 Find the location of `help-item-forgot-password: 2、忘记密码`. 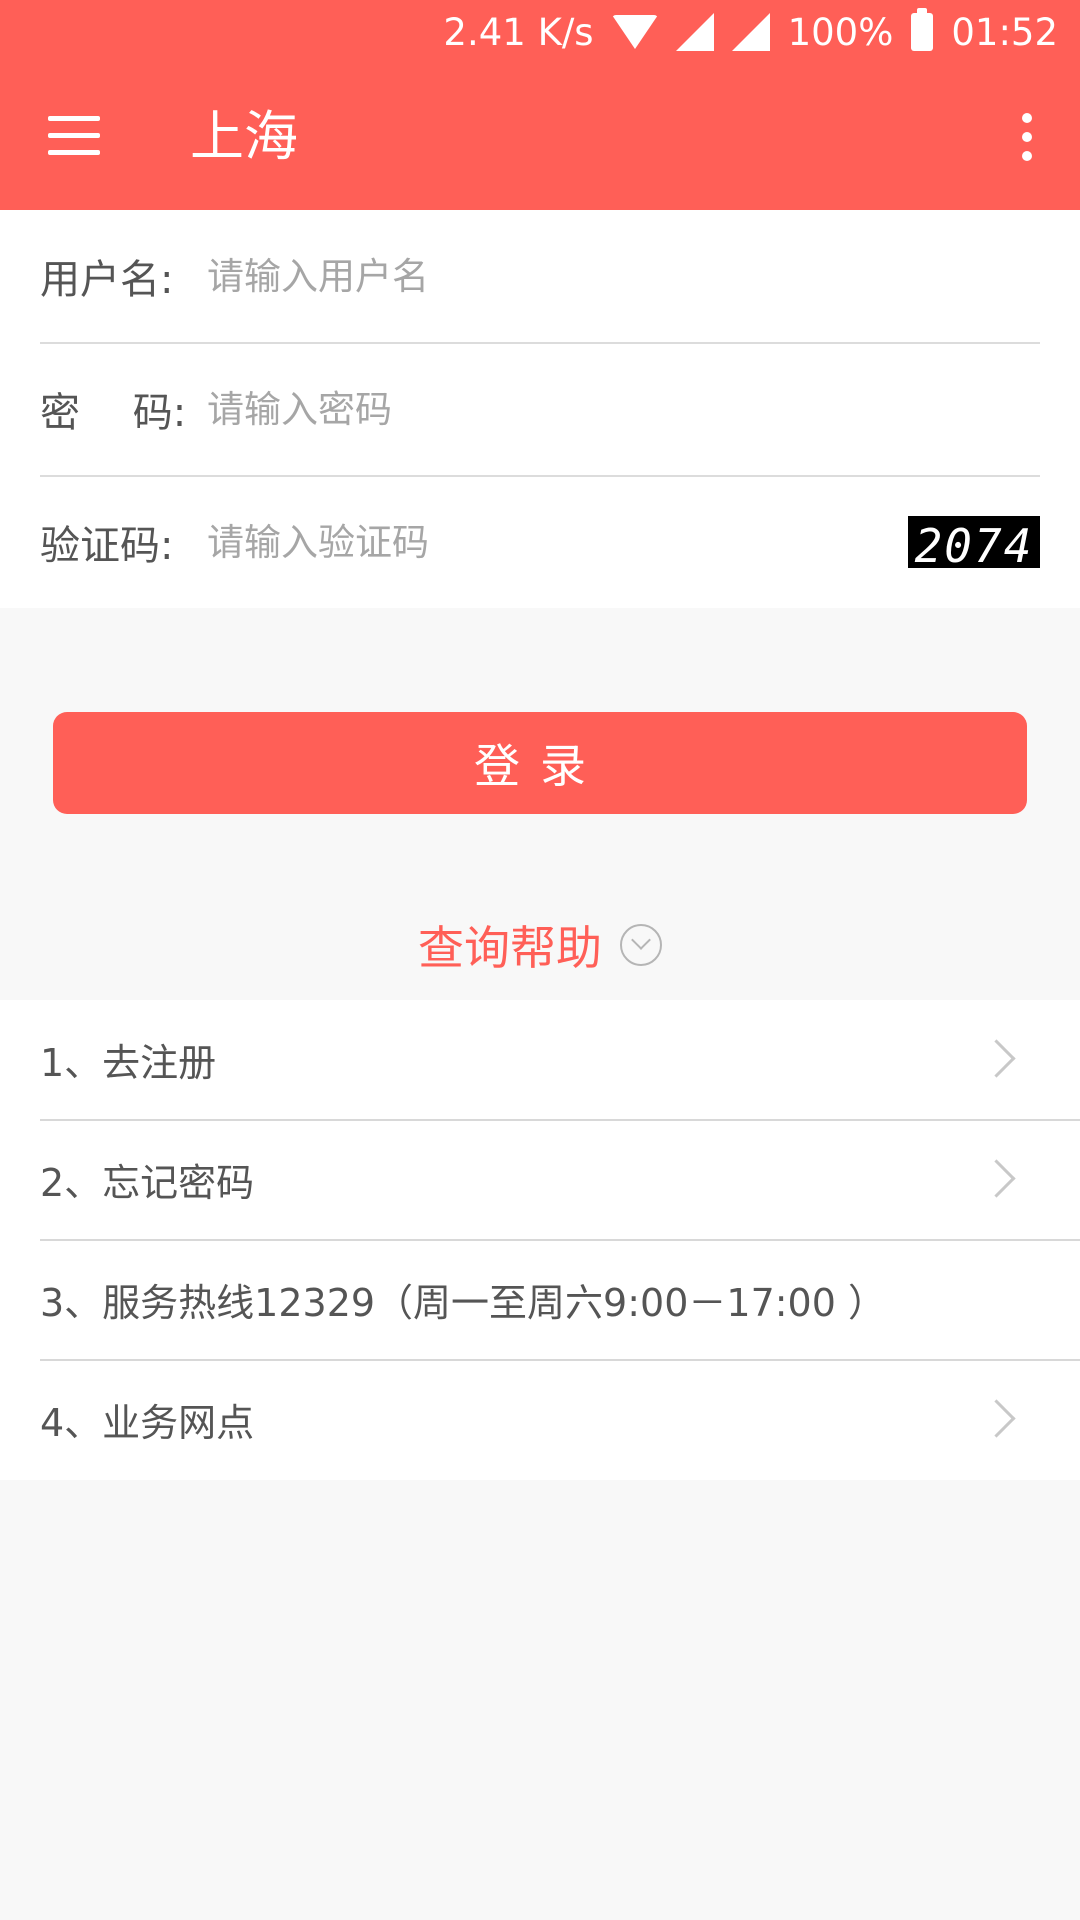

help-item-forgot-password: 2、忘记密码 is located at coordinates (560, 1180).